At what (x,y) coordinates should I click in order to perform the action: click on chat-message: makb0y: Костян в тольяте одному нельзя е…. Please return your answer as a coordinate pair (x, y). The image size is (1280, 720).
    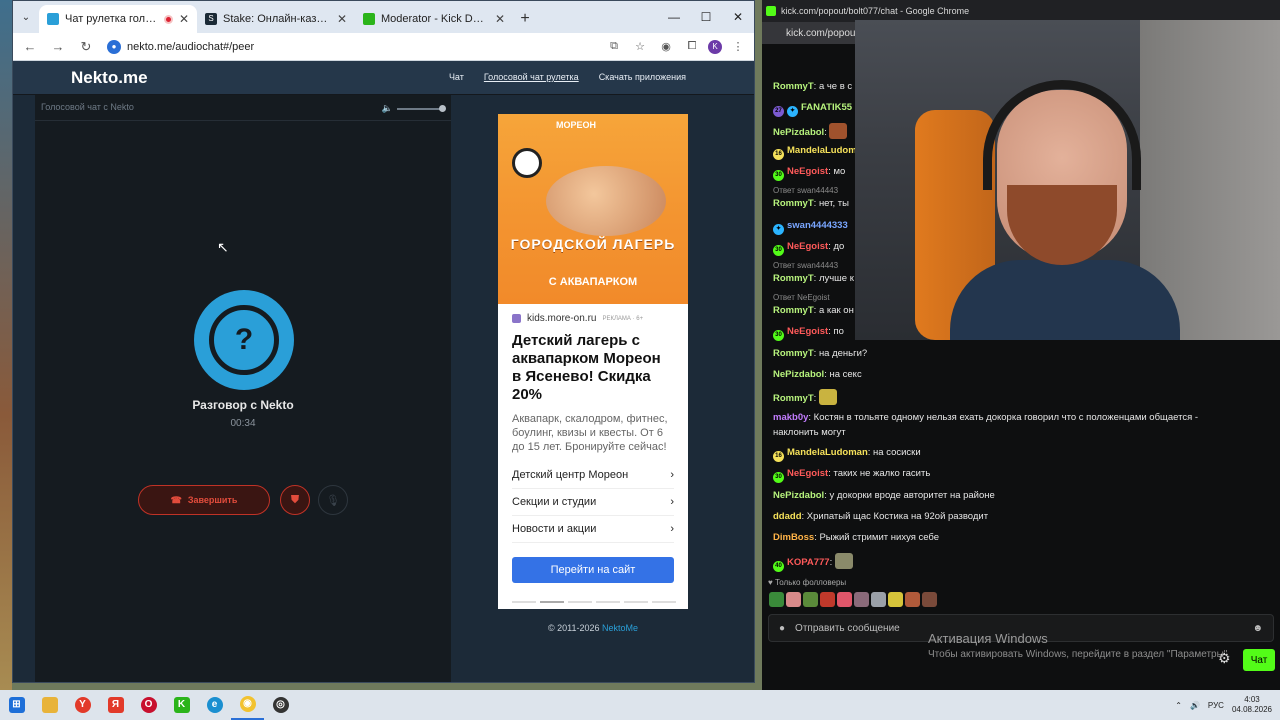
    Looking at the image, I should click on (986, 417).